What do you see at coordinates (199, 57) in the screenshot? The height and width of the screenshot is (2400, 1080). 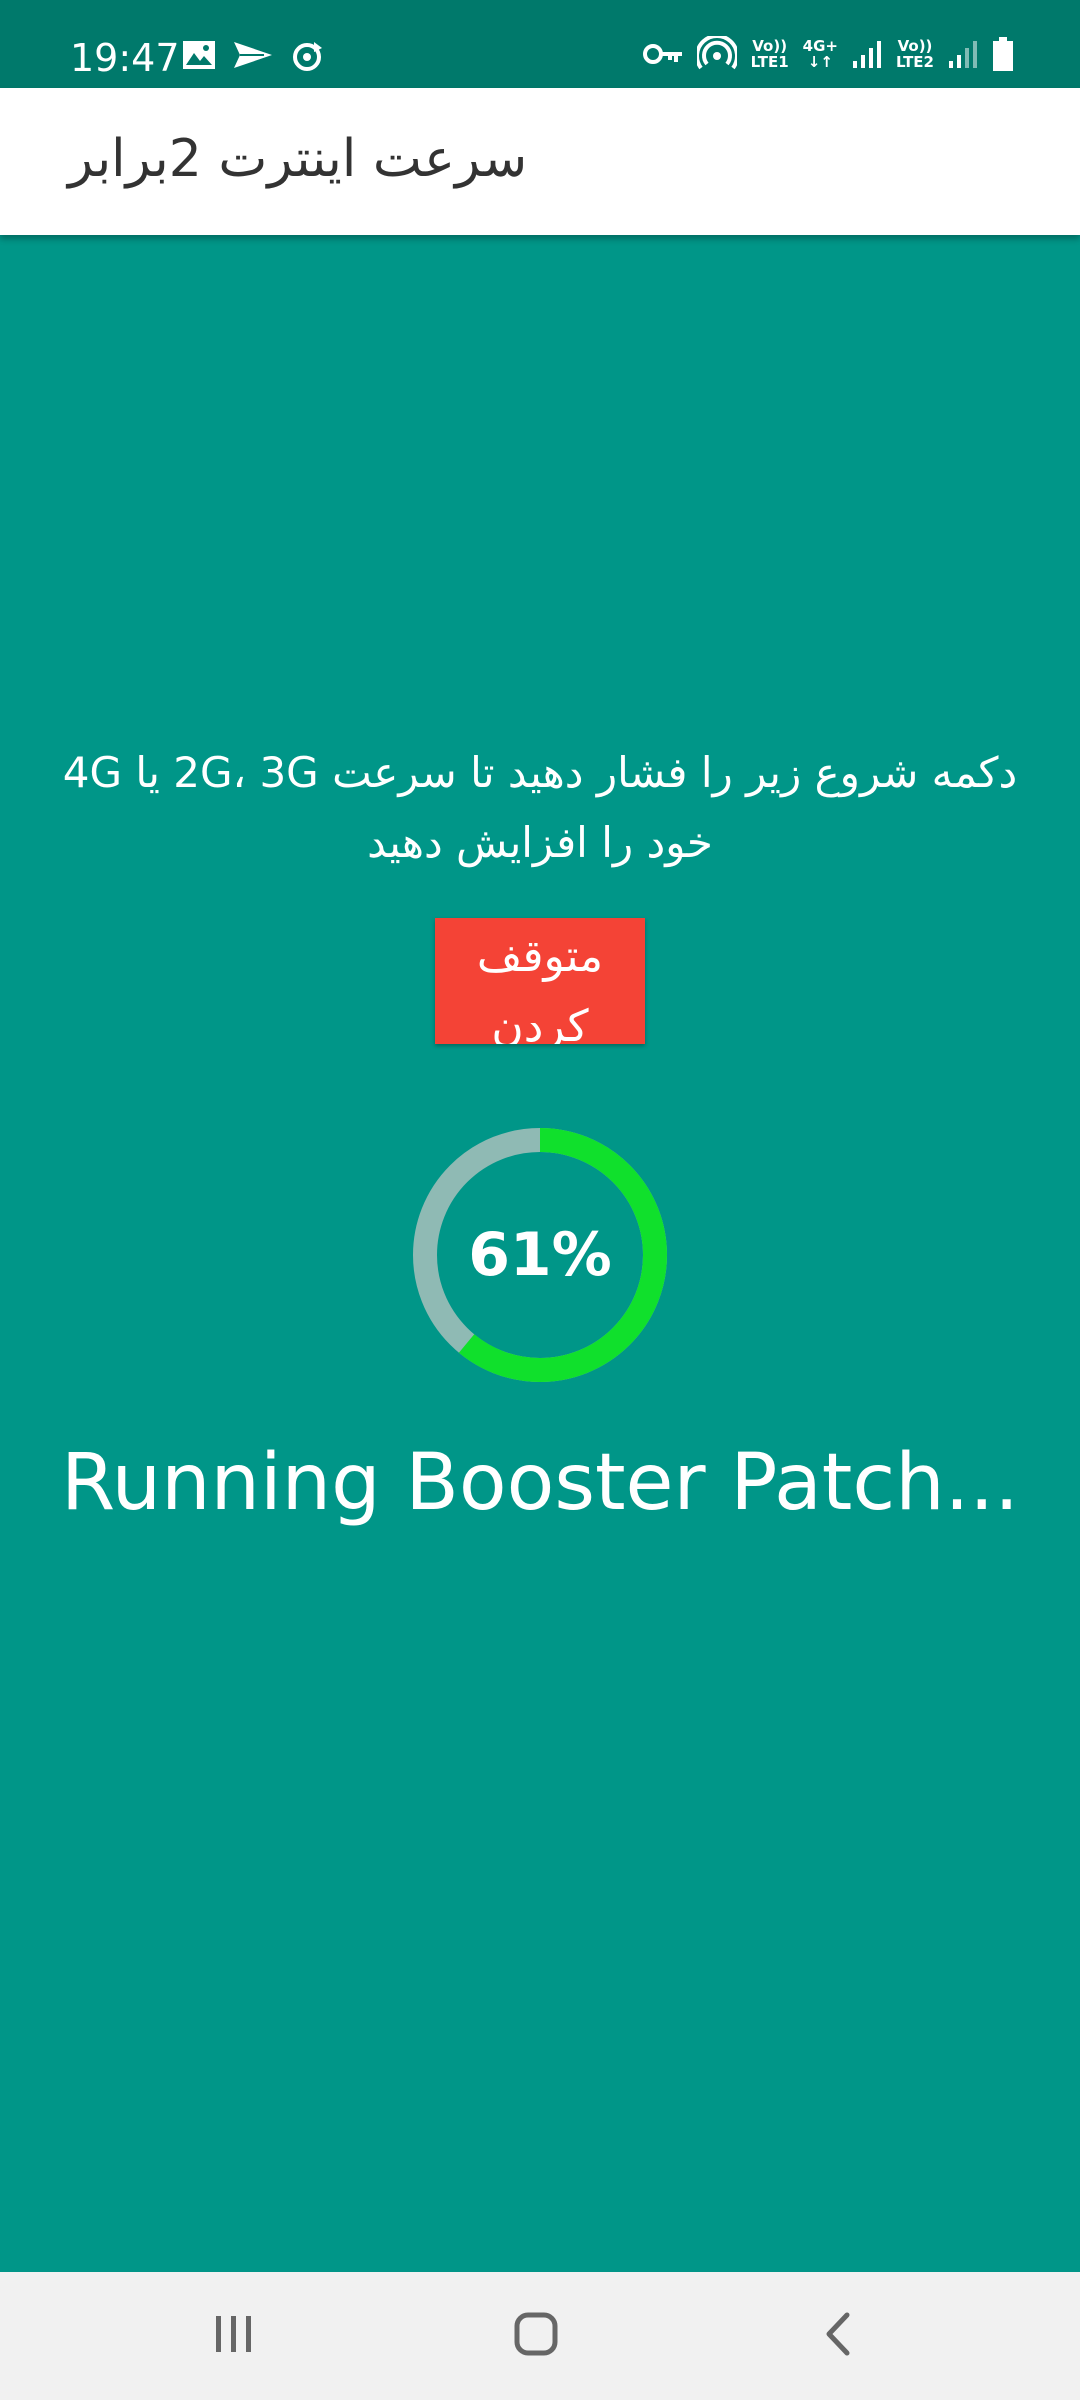 I see `image-icon` at bounding box center [199, 57].